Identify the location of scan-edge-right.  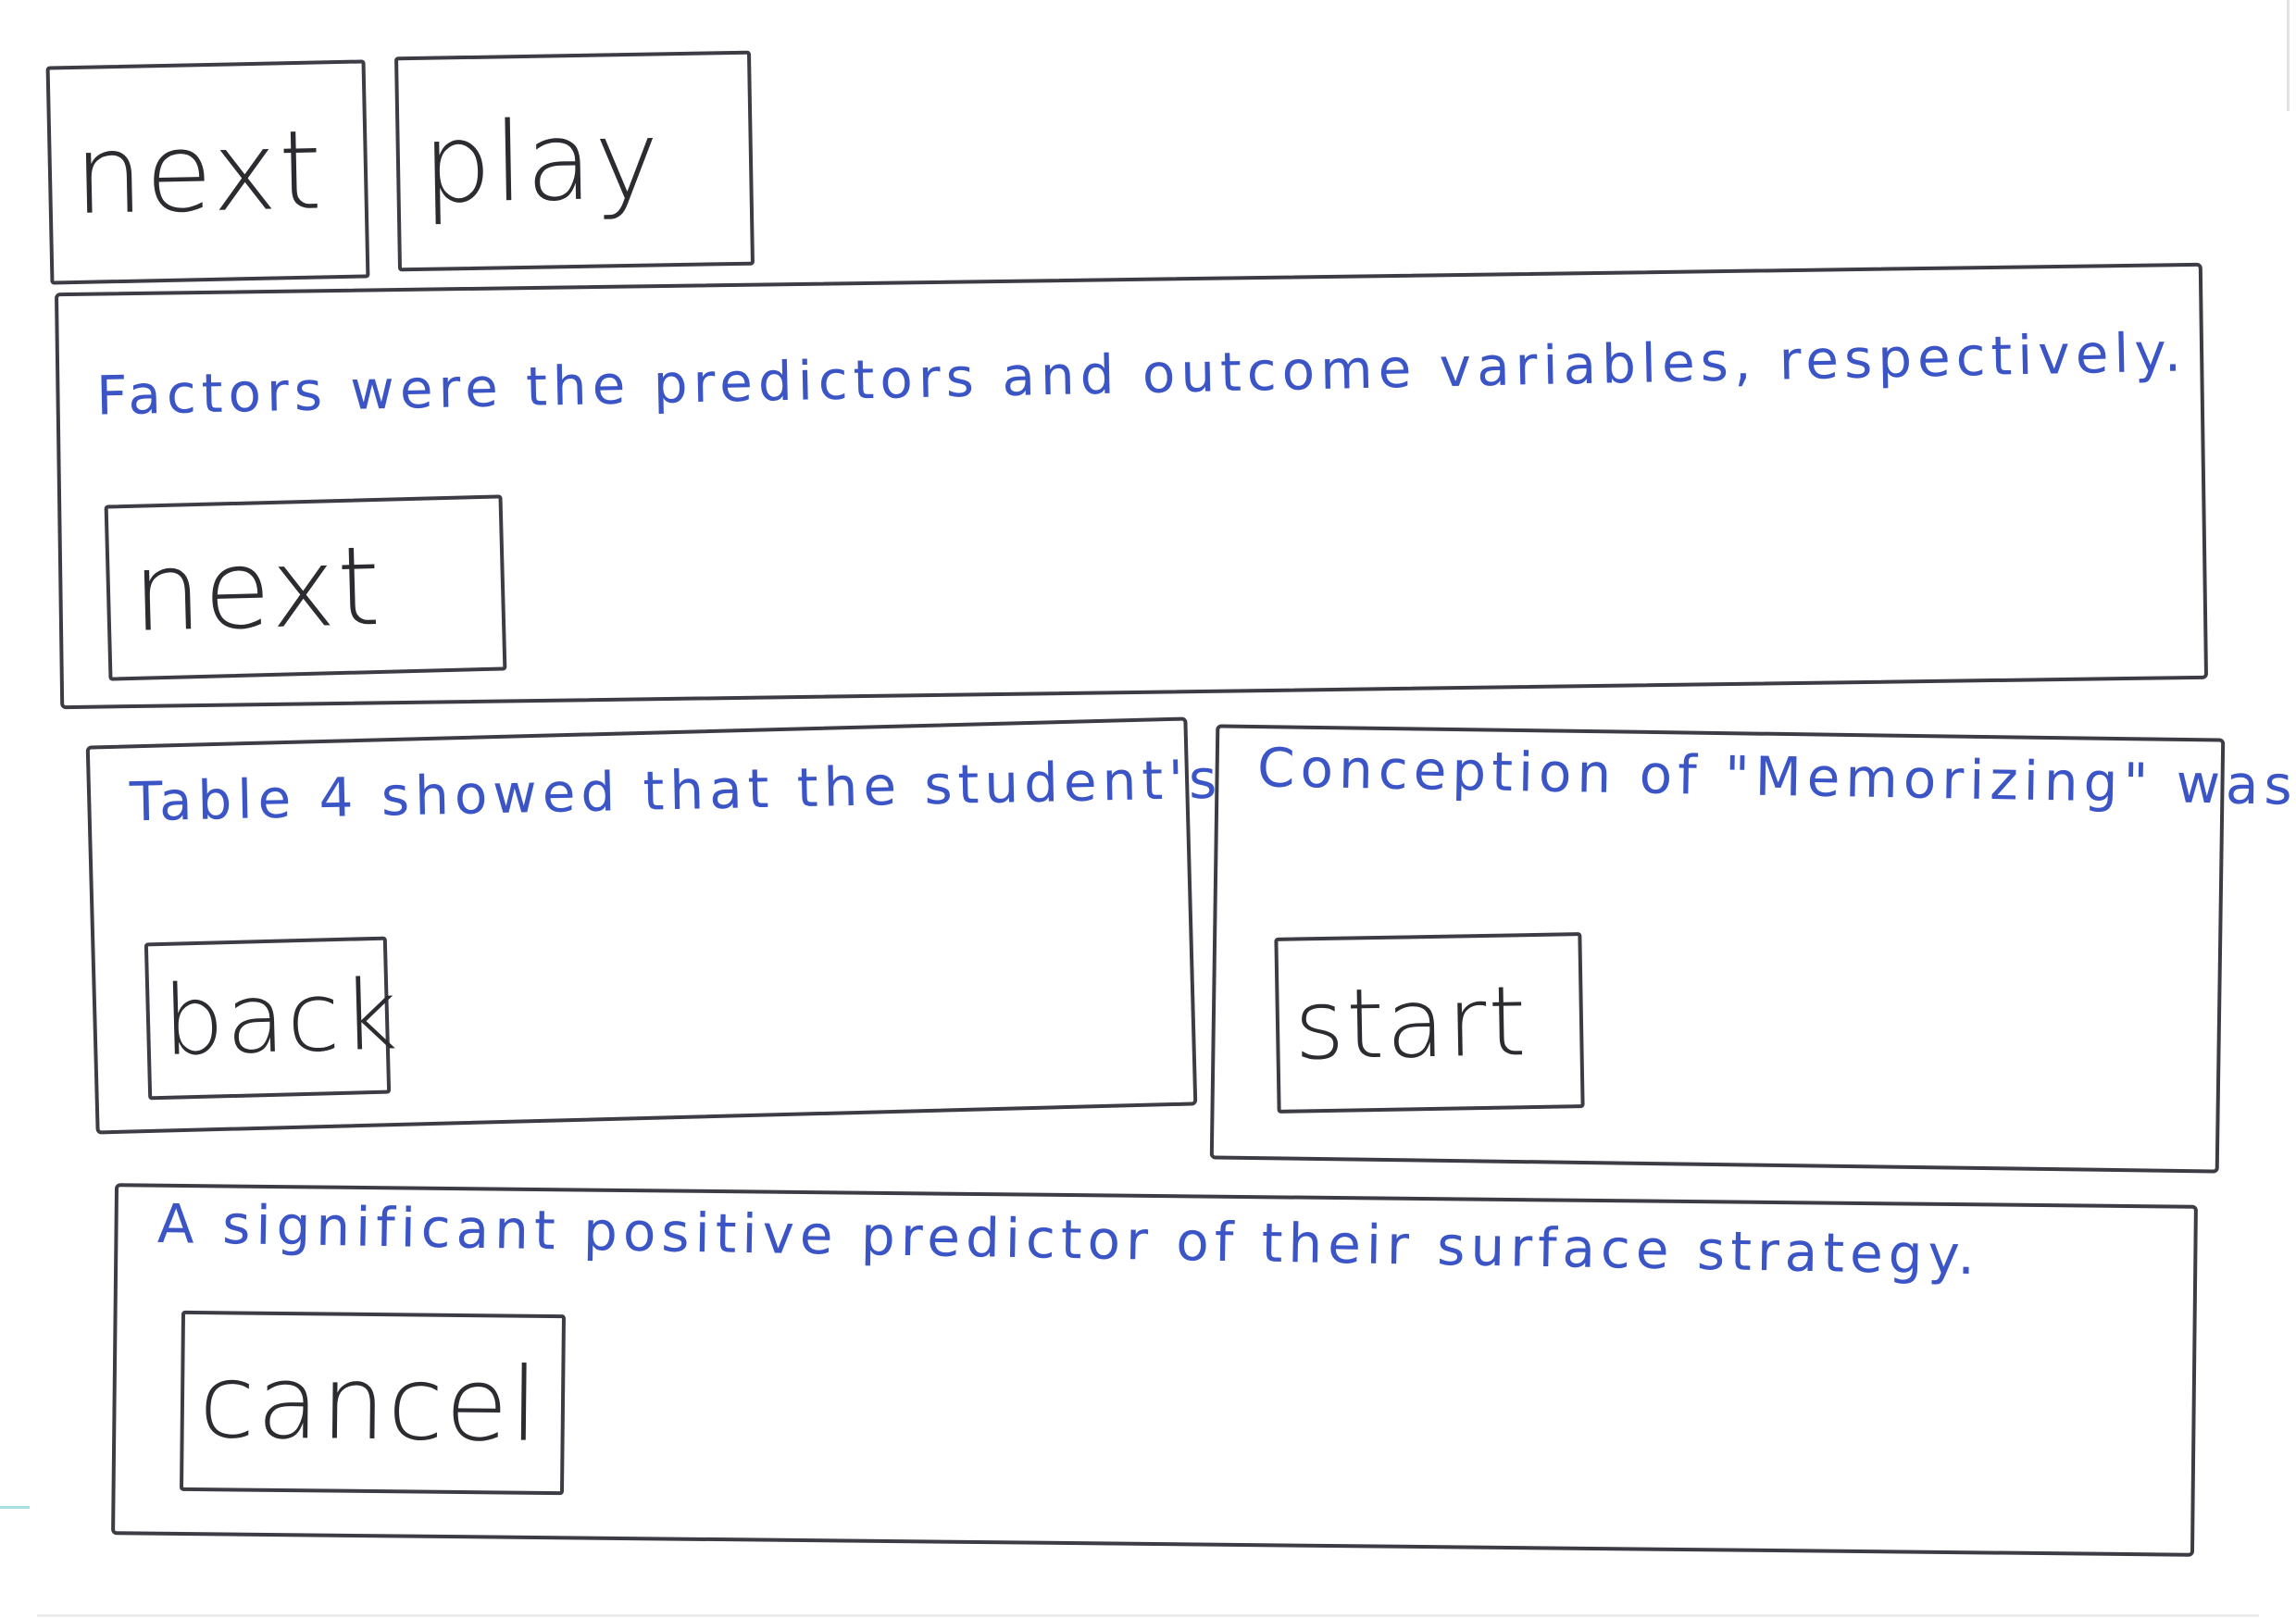
(2288, 55).